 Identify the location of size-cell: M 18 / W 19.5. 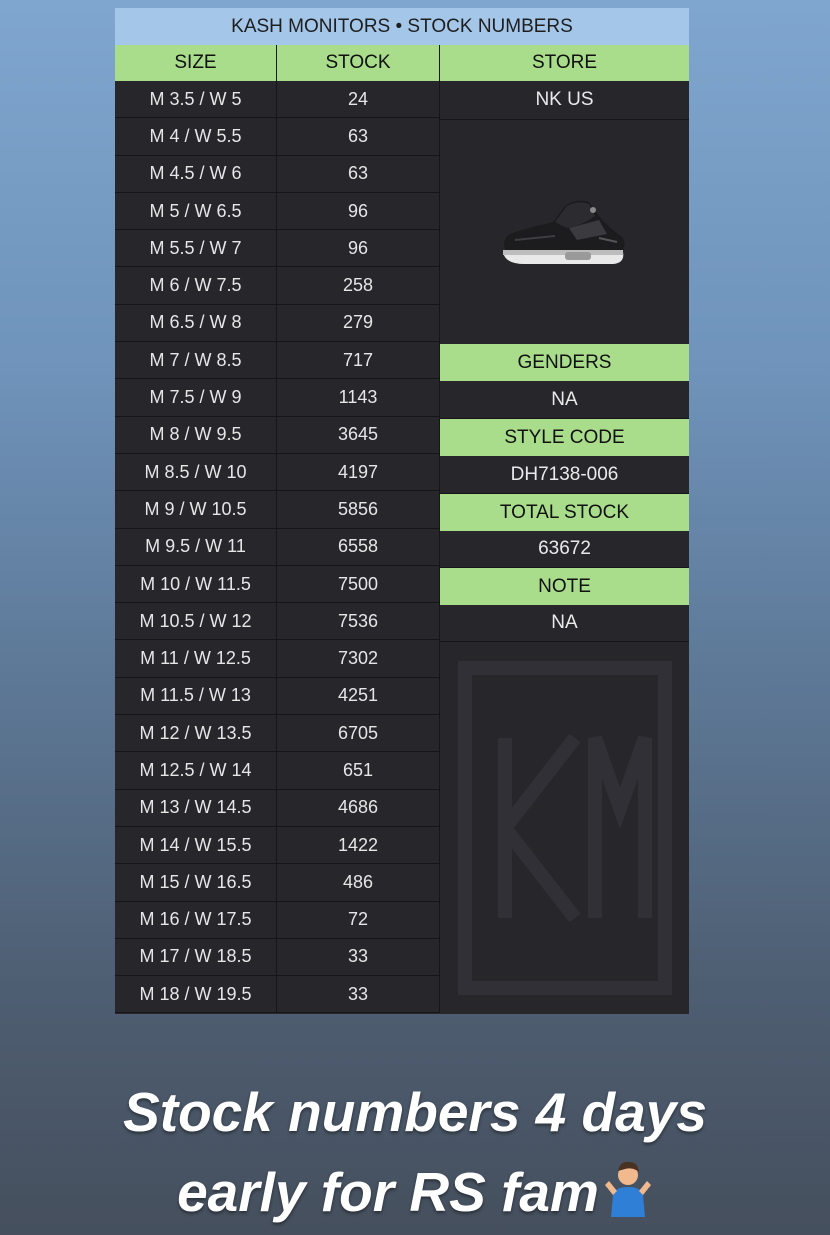
(196, 994).